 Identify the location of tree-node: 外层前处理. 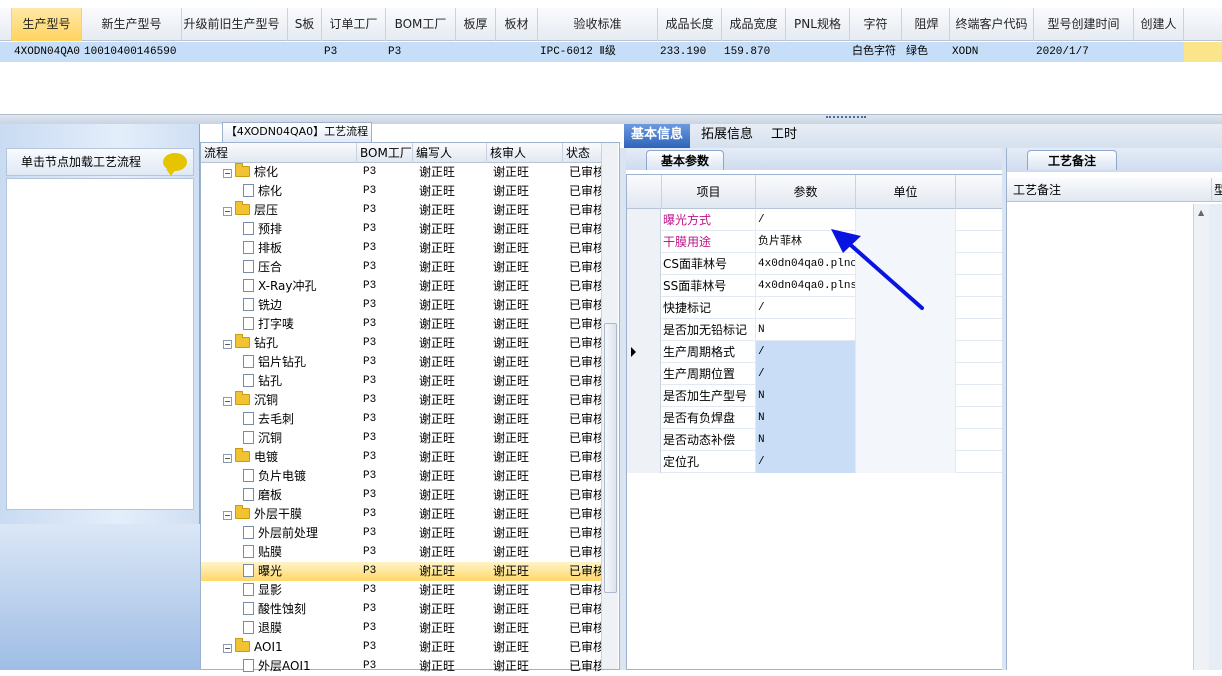
(279, 533).